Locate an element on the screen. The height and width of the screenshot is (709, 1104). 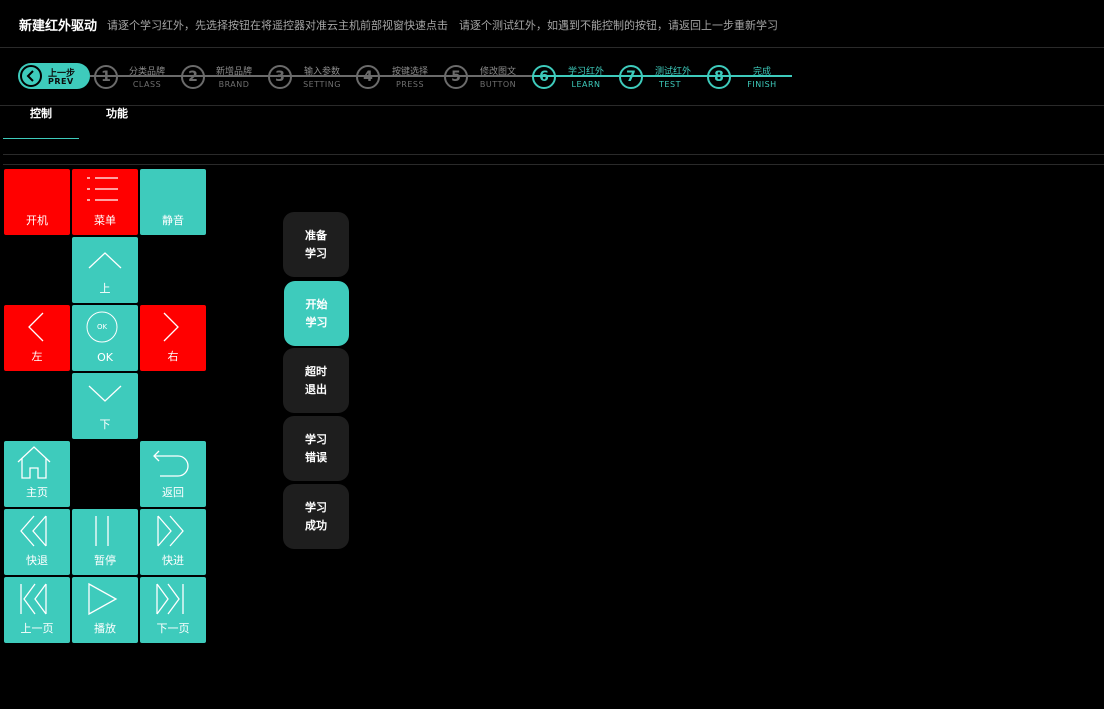
pause-icon is located at coordinates (102, 531).